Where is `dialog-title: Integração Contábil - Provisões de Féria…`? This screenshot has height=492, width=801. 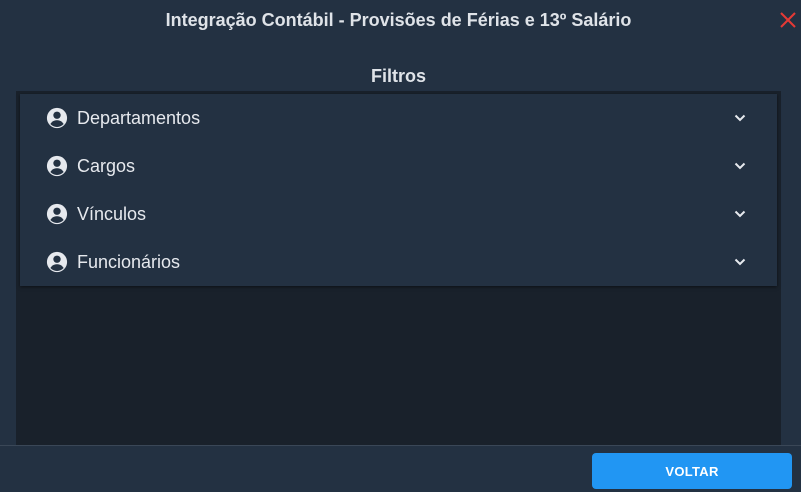 dialog-title: Integração Contábil - Provisões de Féria… is located at coordinates (398, 20).